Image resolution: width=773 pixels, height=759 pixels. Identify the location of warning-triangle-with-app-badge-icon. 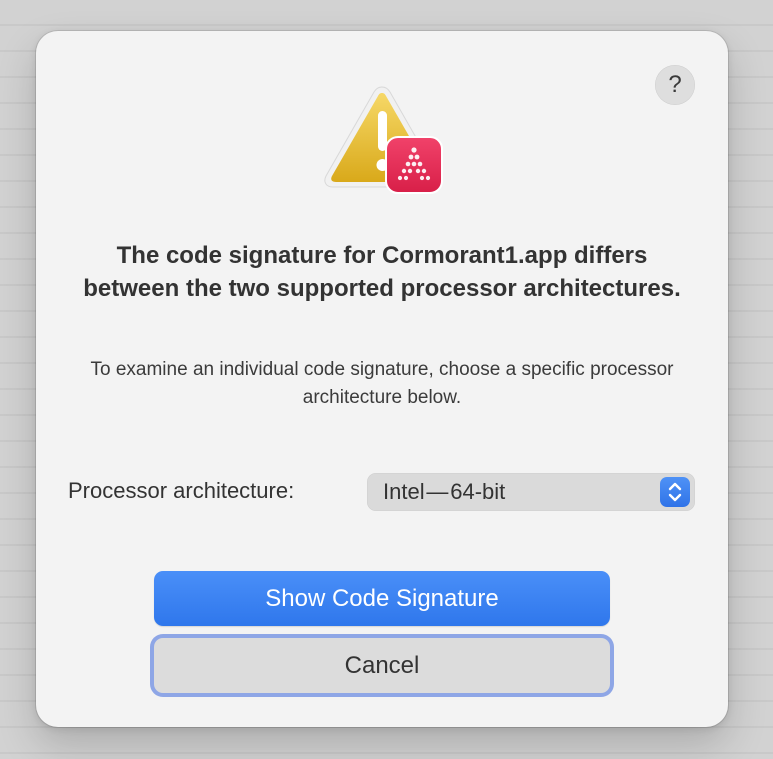
(385, 140).